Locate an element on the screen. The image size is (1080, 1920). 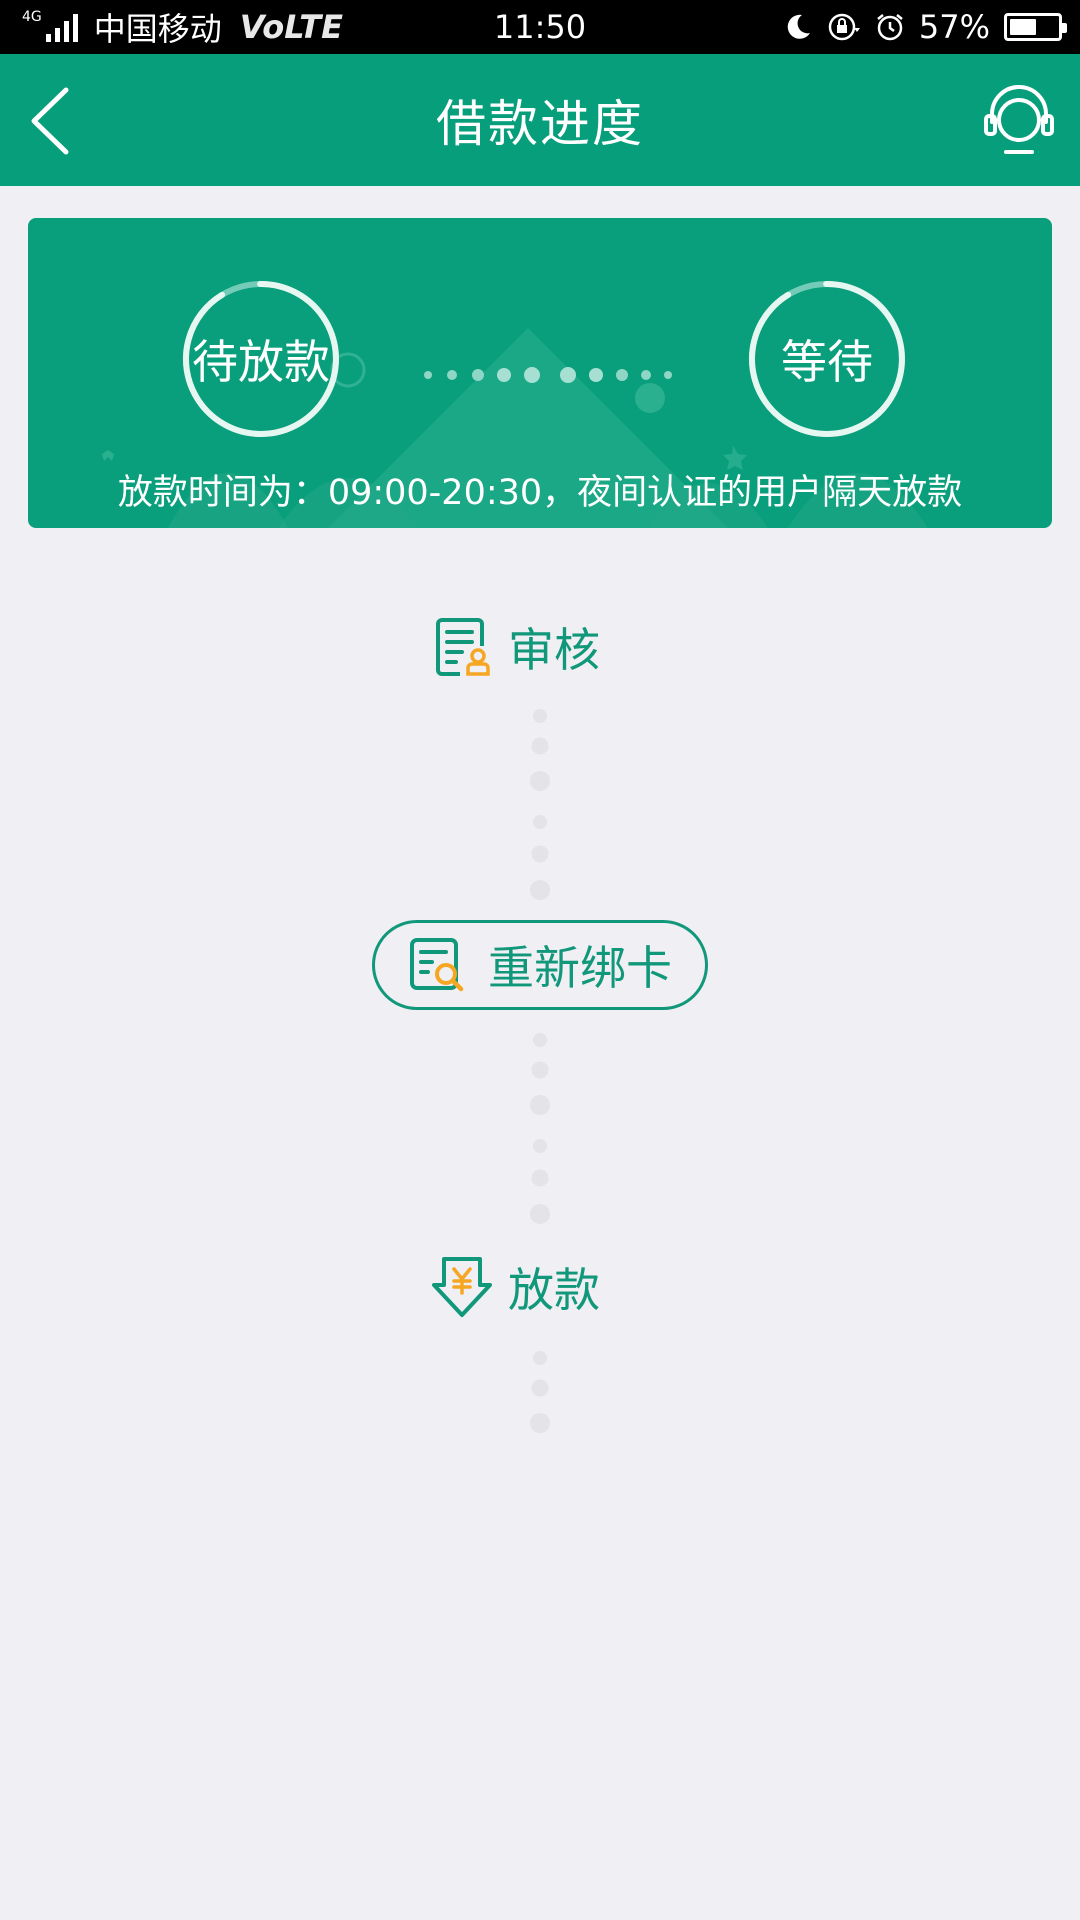
rotation-lock-icon is located at coordinates (844, 27).